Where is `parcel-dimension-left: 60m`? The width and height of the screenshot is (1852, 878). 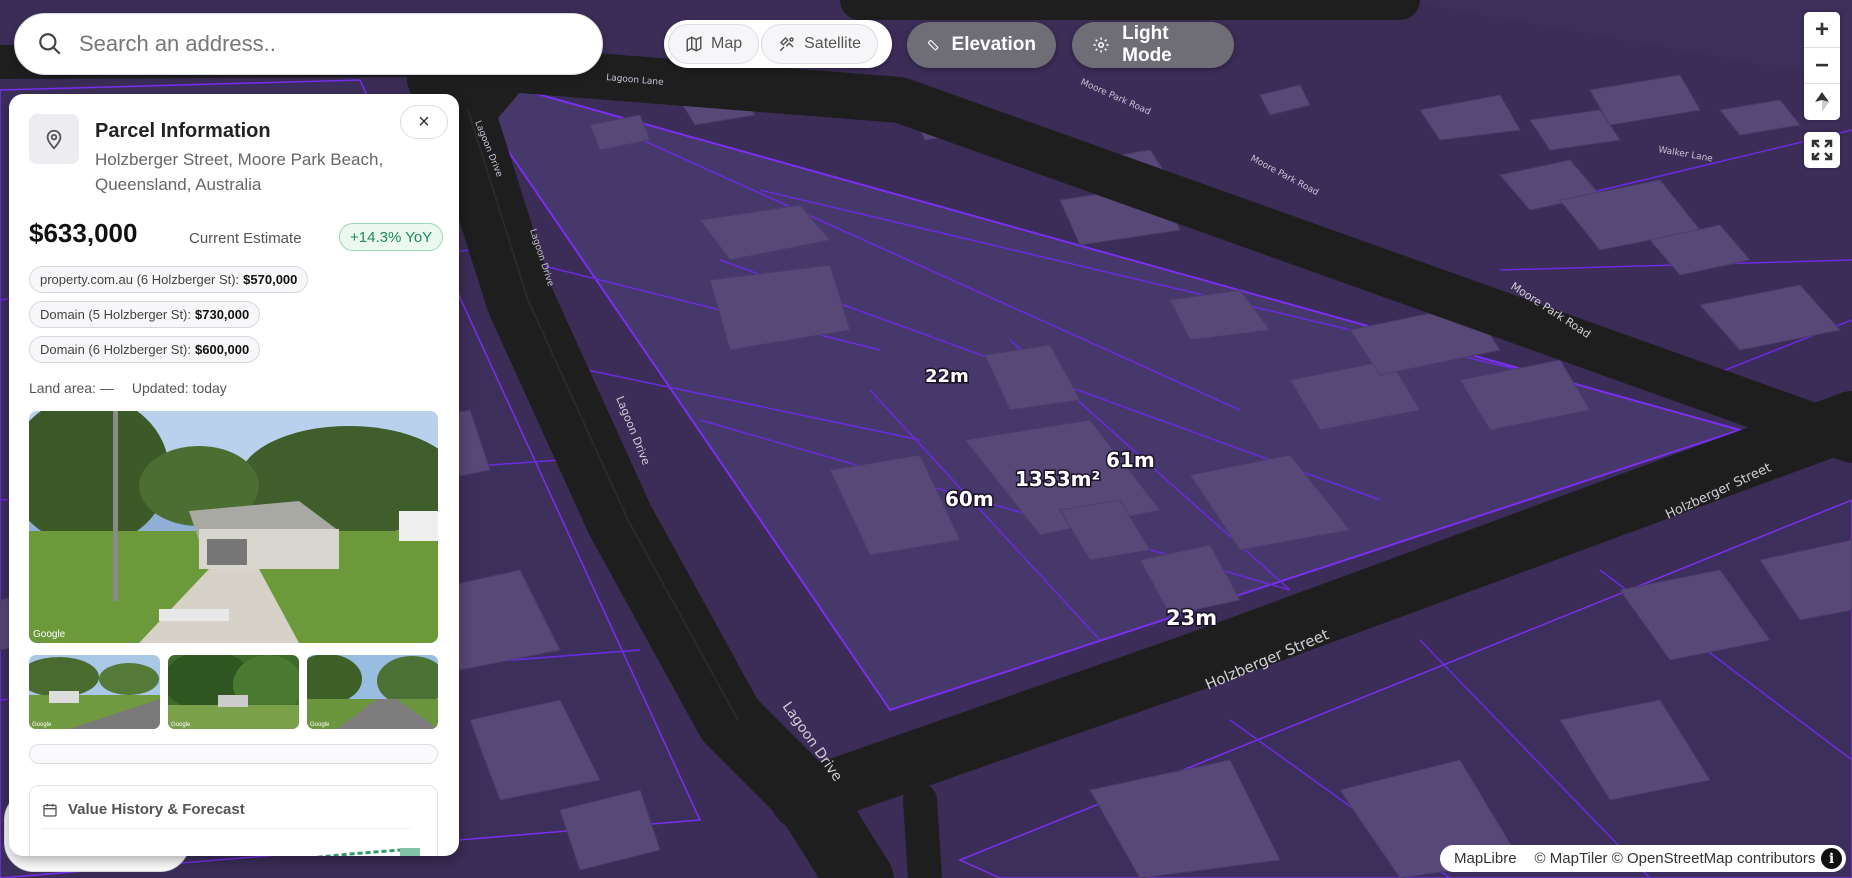 parcel-dimension-left: 60m is located at coordinates (969, 499).